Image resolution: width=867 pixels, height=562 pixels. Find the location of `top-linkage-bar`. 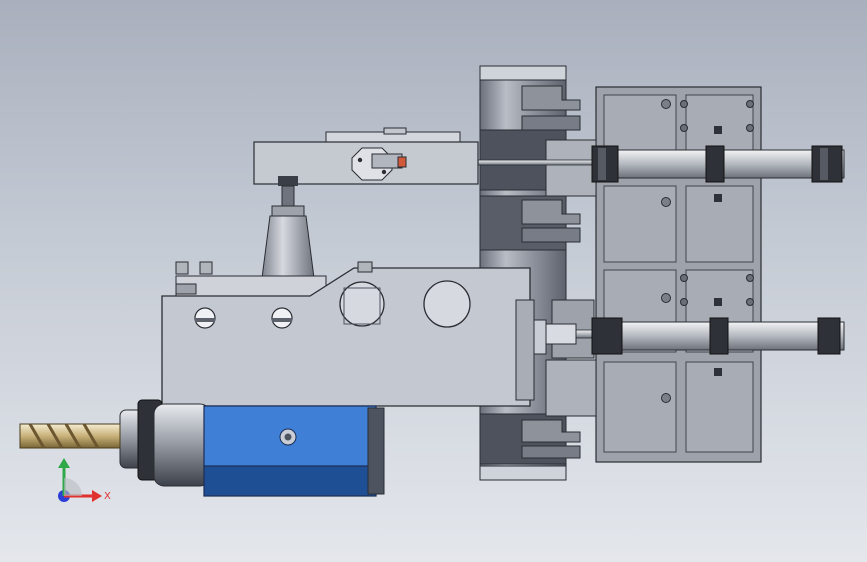

top-linkage-bar is located at coordinates (366, 156).